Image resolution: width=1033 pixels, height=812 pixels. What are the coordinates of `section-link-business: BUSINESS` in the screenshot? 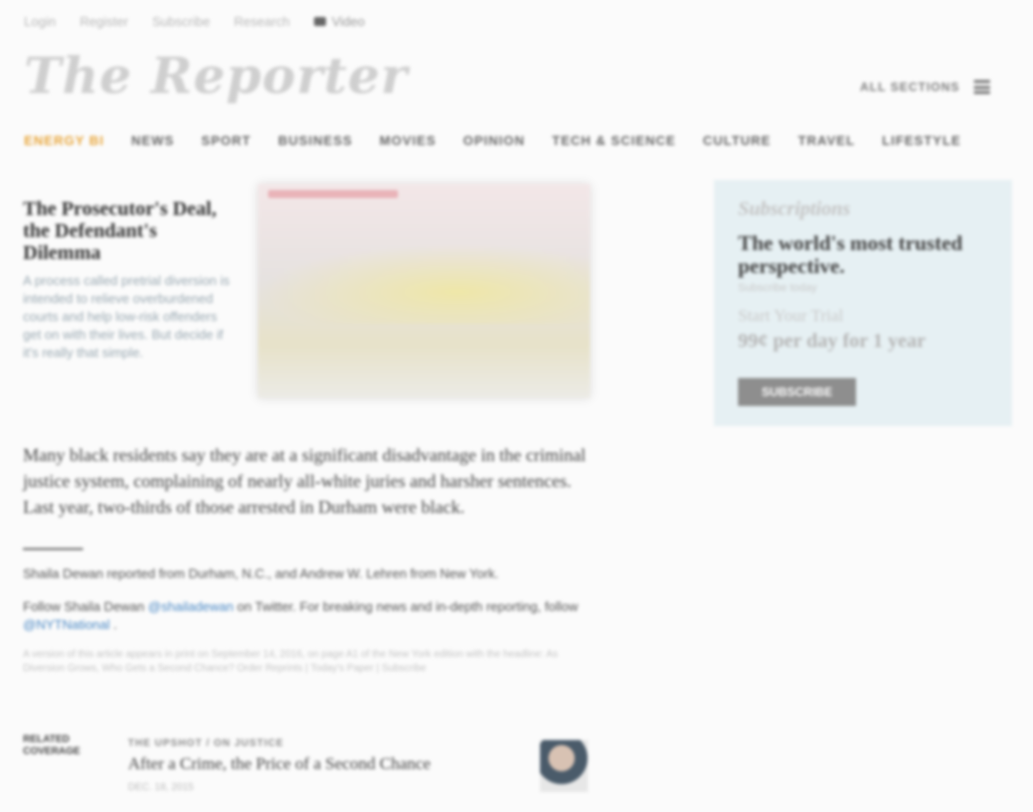 It's located at (315, 140).